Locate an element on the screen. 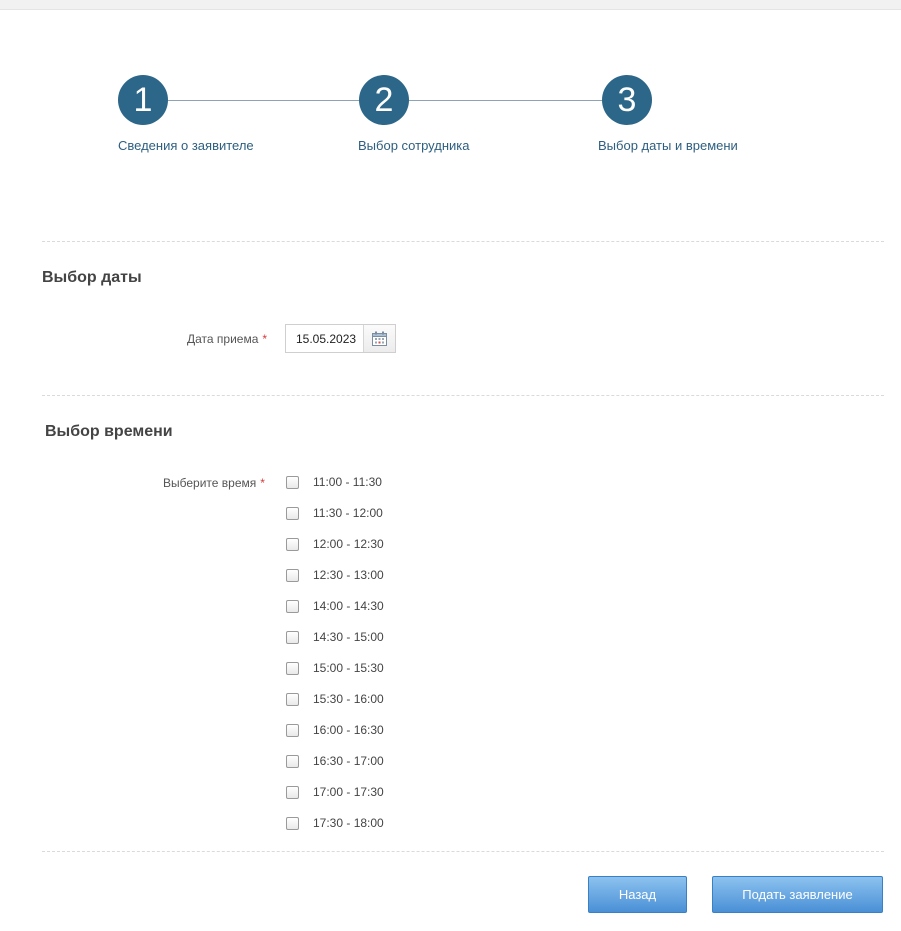  divider-middle is located at coordinates (463, 395).